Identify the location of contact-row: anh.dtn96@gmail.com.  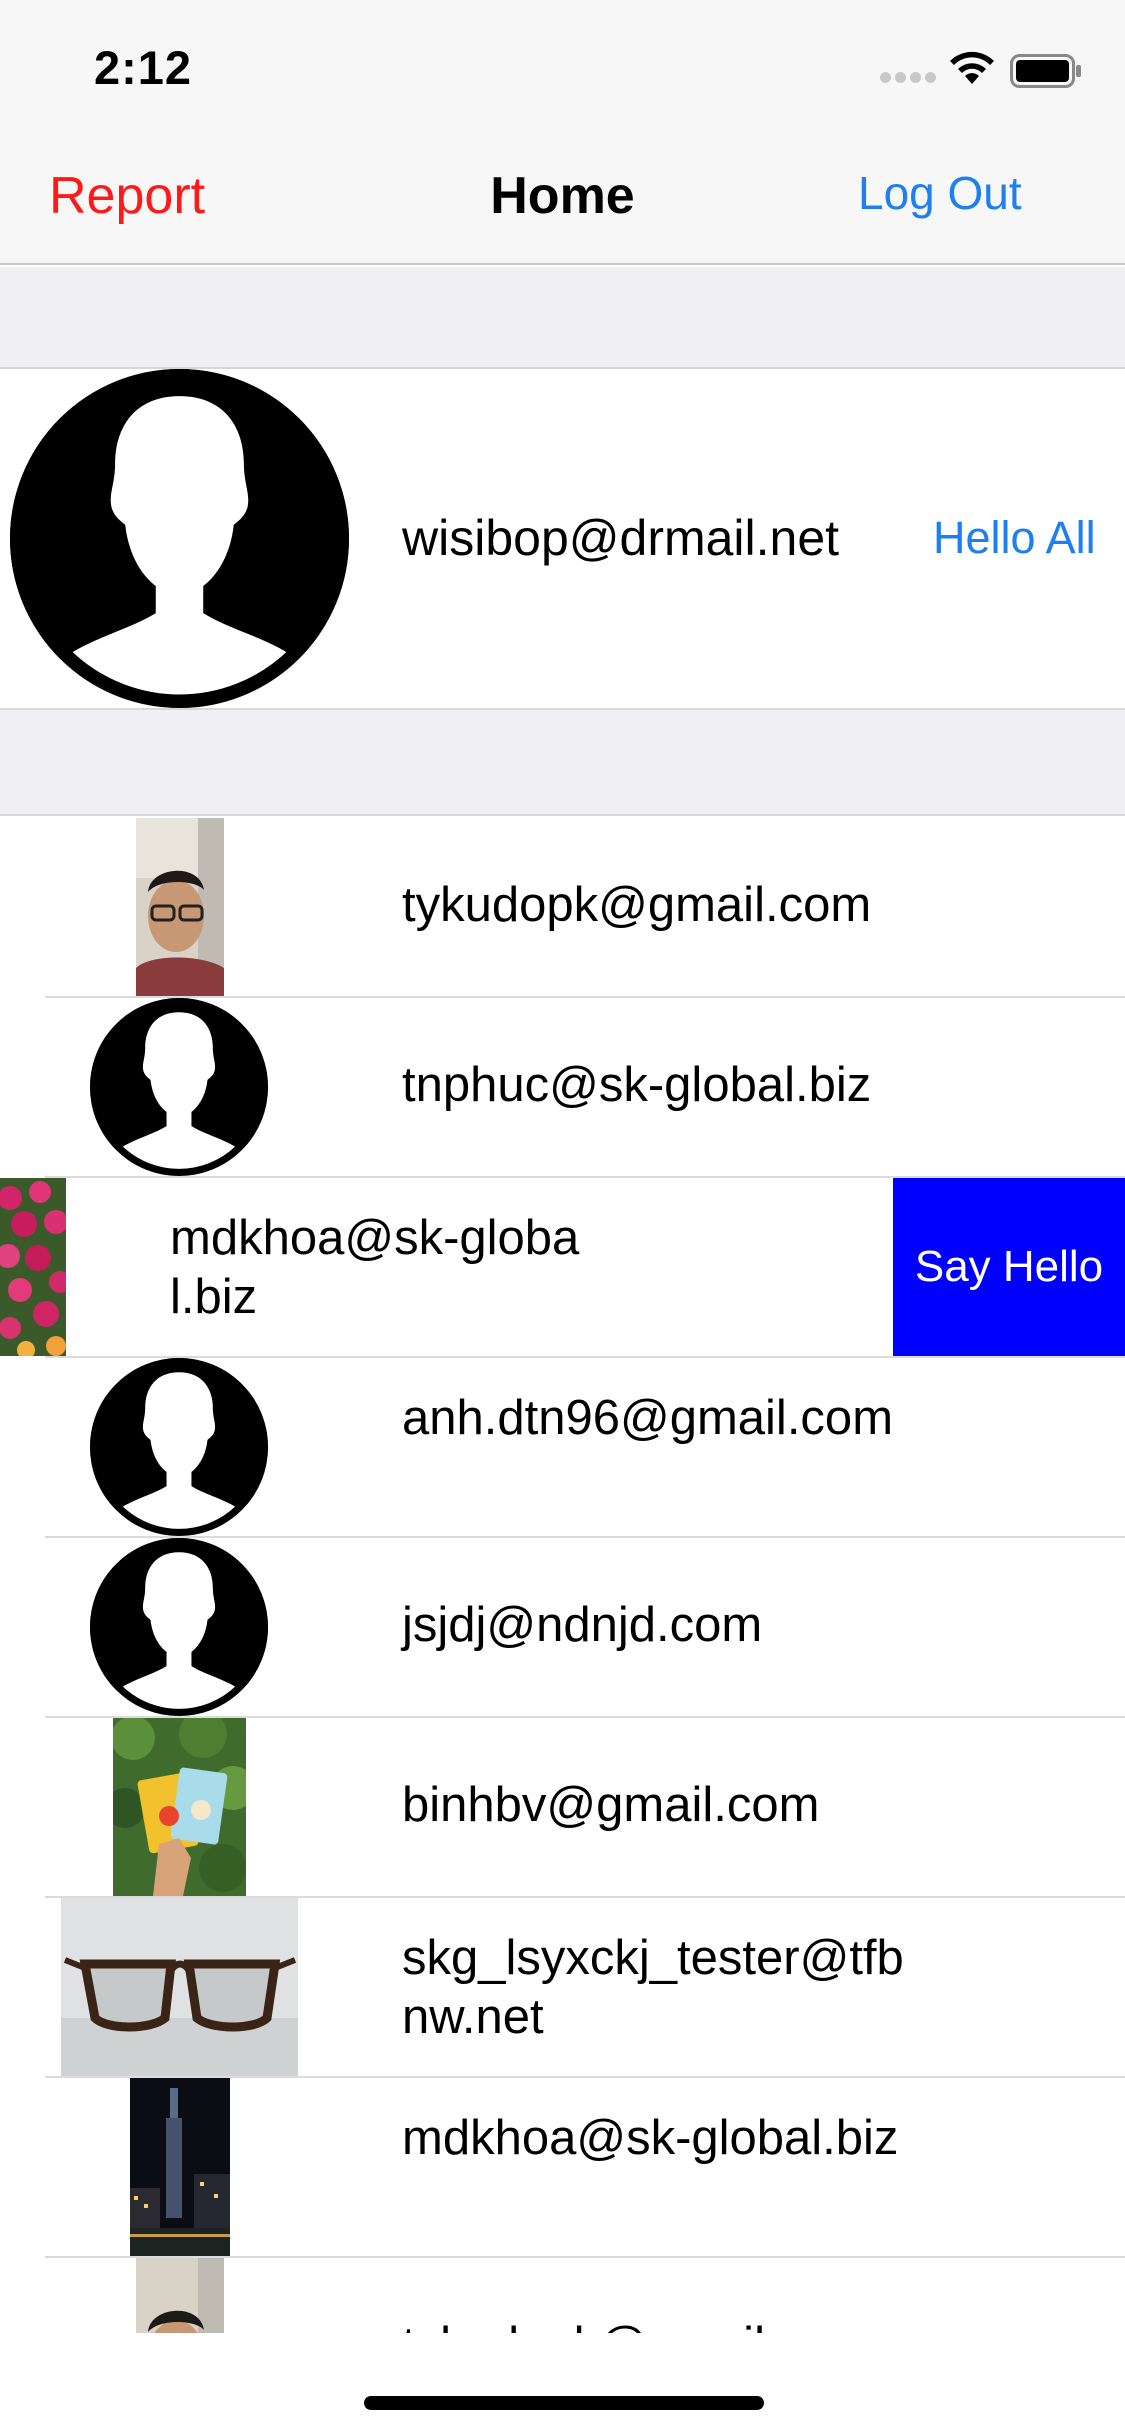
(562, 1448).